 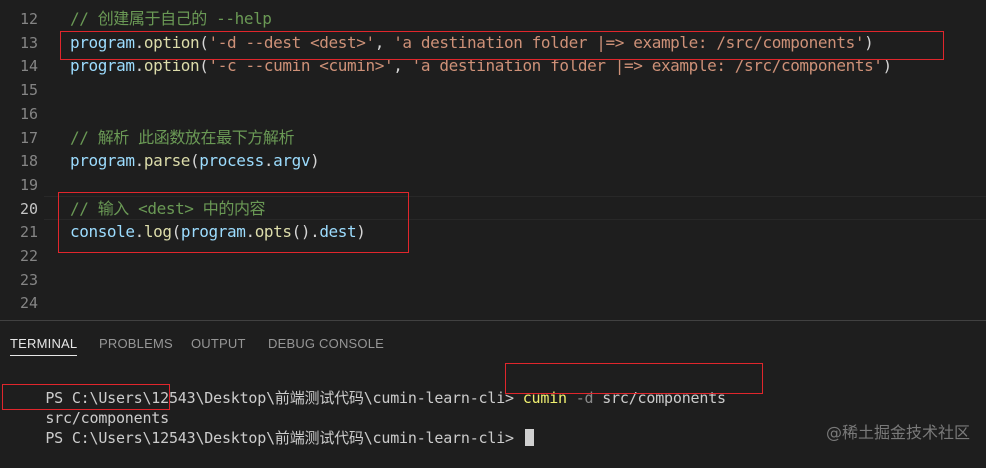 I want to click on code-line: 17 // 解析 此函数放在最下方解析, so click(x=493, y=138).